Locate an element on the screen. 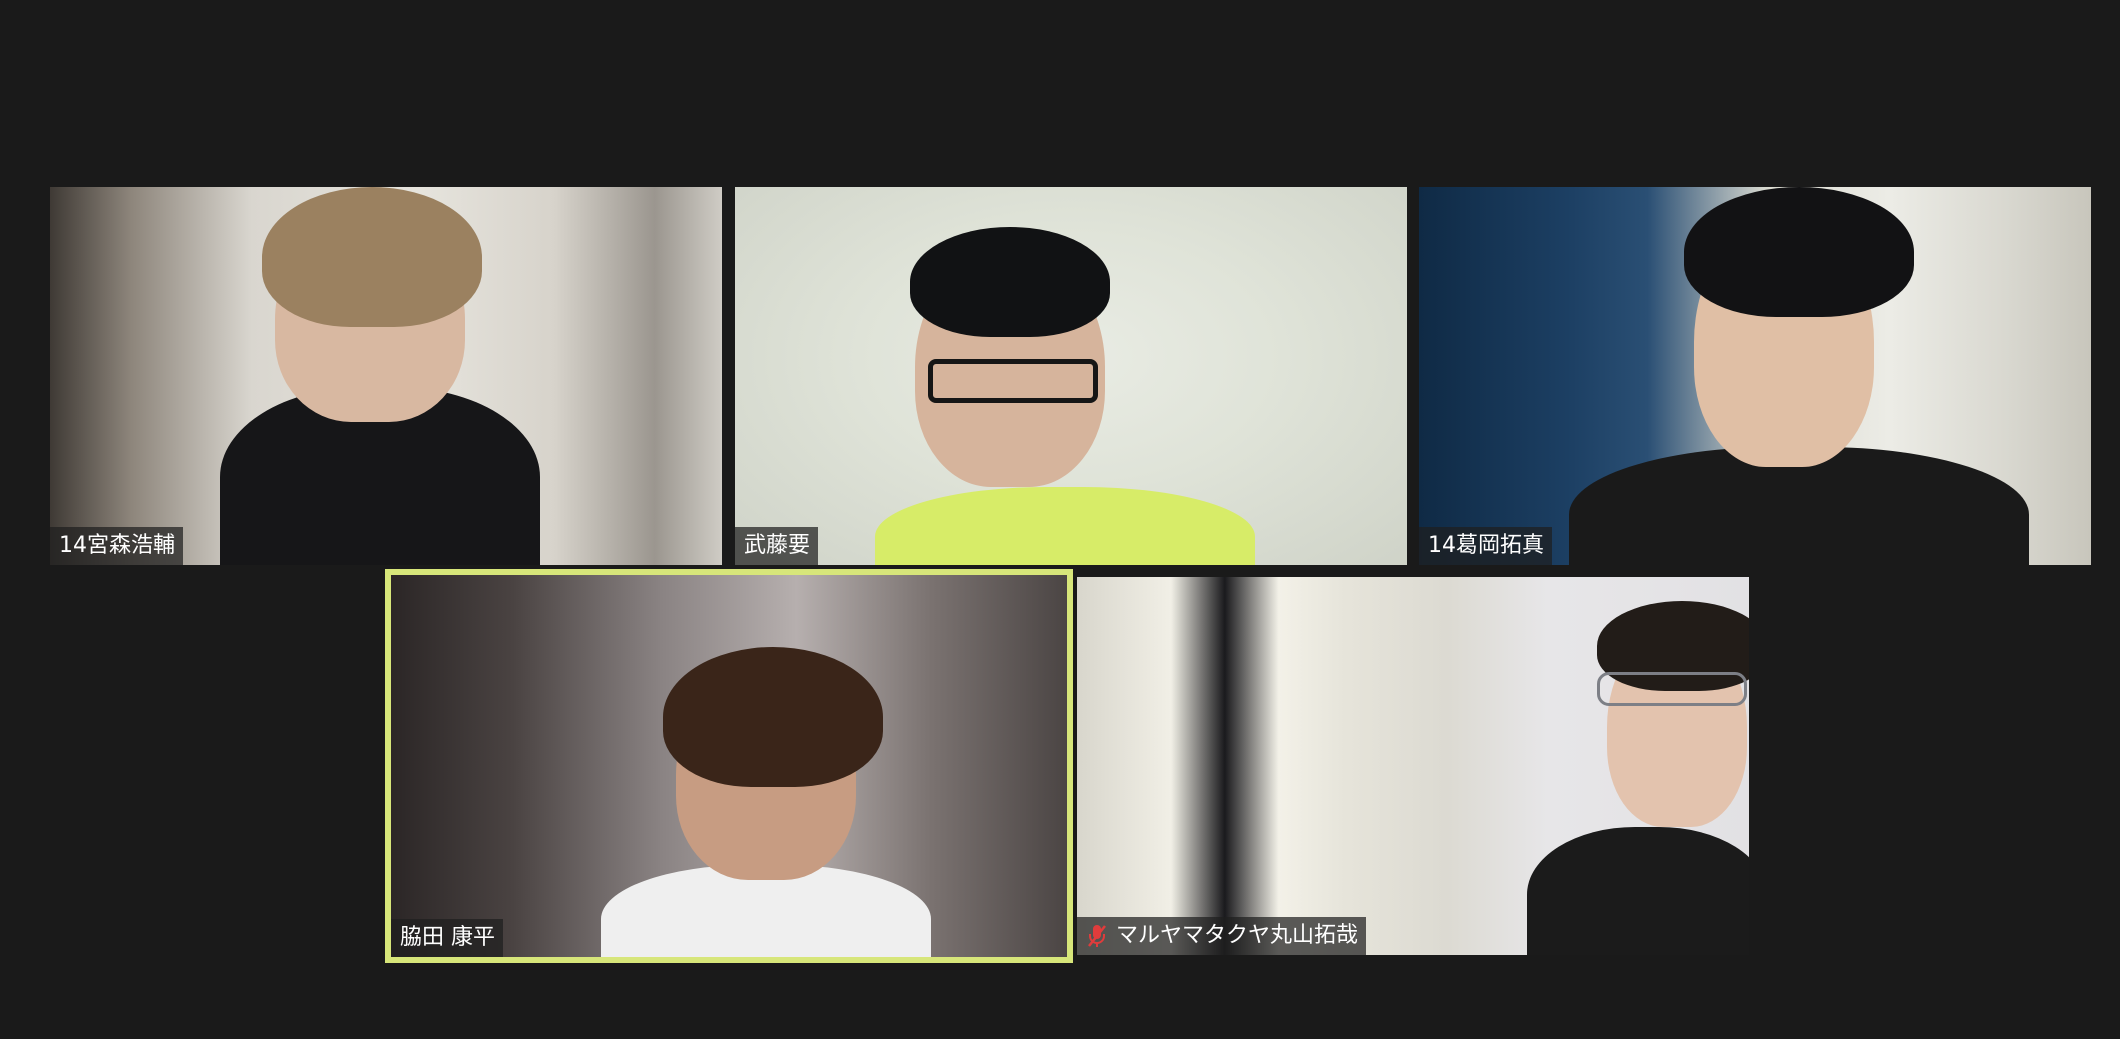 This screenshot has height=1039, width=2120. video-tile-participant-2: 武藤要 is located at coordinates (1071, 376).